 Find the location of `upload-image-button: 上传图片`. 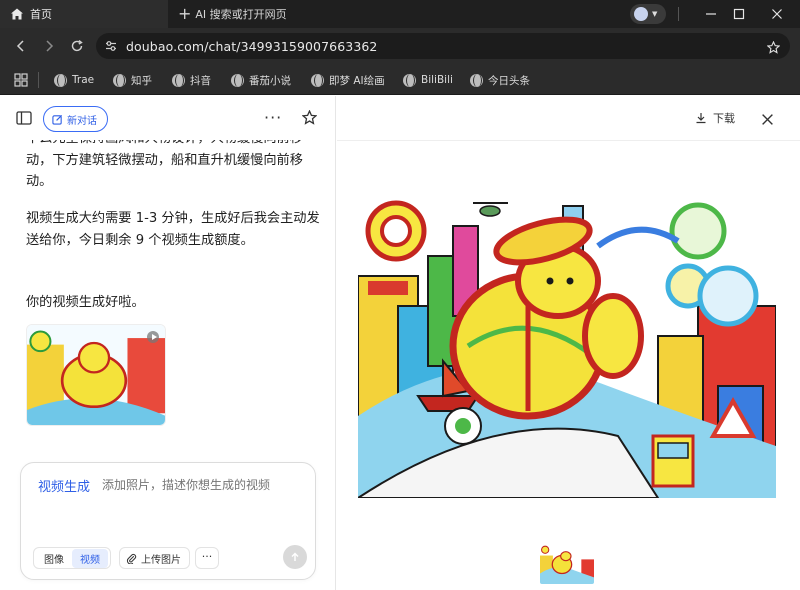

upload-image-button: 上传图片 is located at coordinates (154, 558).